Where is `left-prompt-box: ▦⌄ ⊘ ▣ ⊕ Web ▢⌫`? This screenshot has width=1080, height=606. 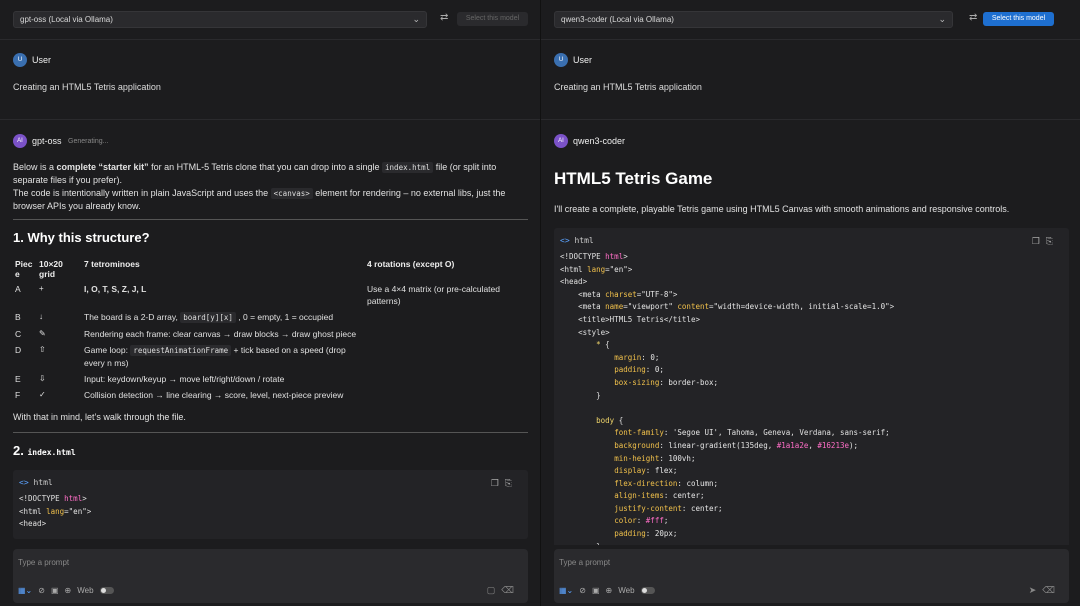 left-prompt-box: ▦⌄ ⊘ ▣ ⊕ Web ▢⌫ is located at coordinates (270, 576).